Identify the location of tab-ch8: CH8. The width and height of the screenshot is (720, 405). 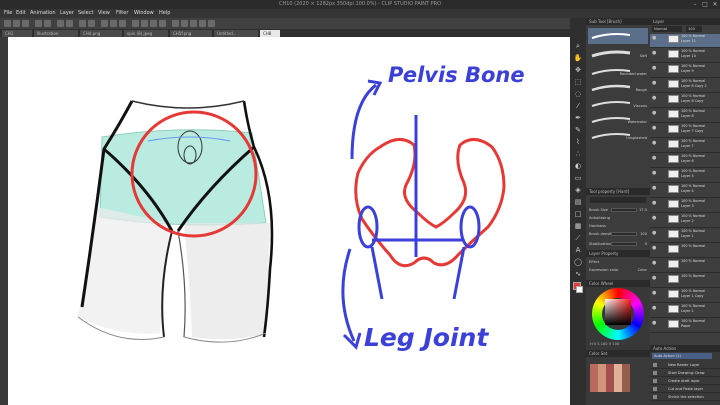
(270, 33).